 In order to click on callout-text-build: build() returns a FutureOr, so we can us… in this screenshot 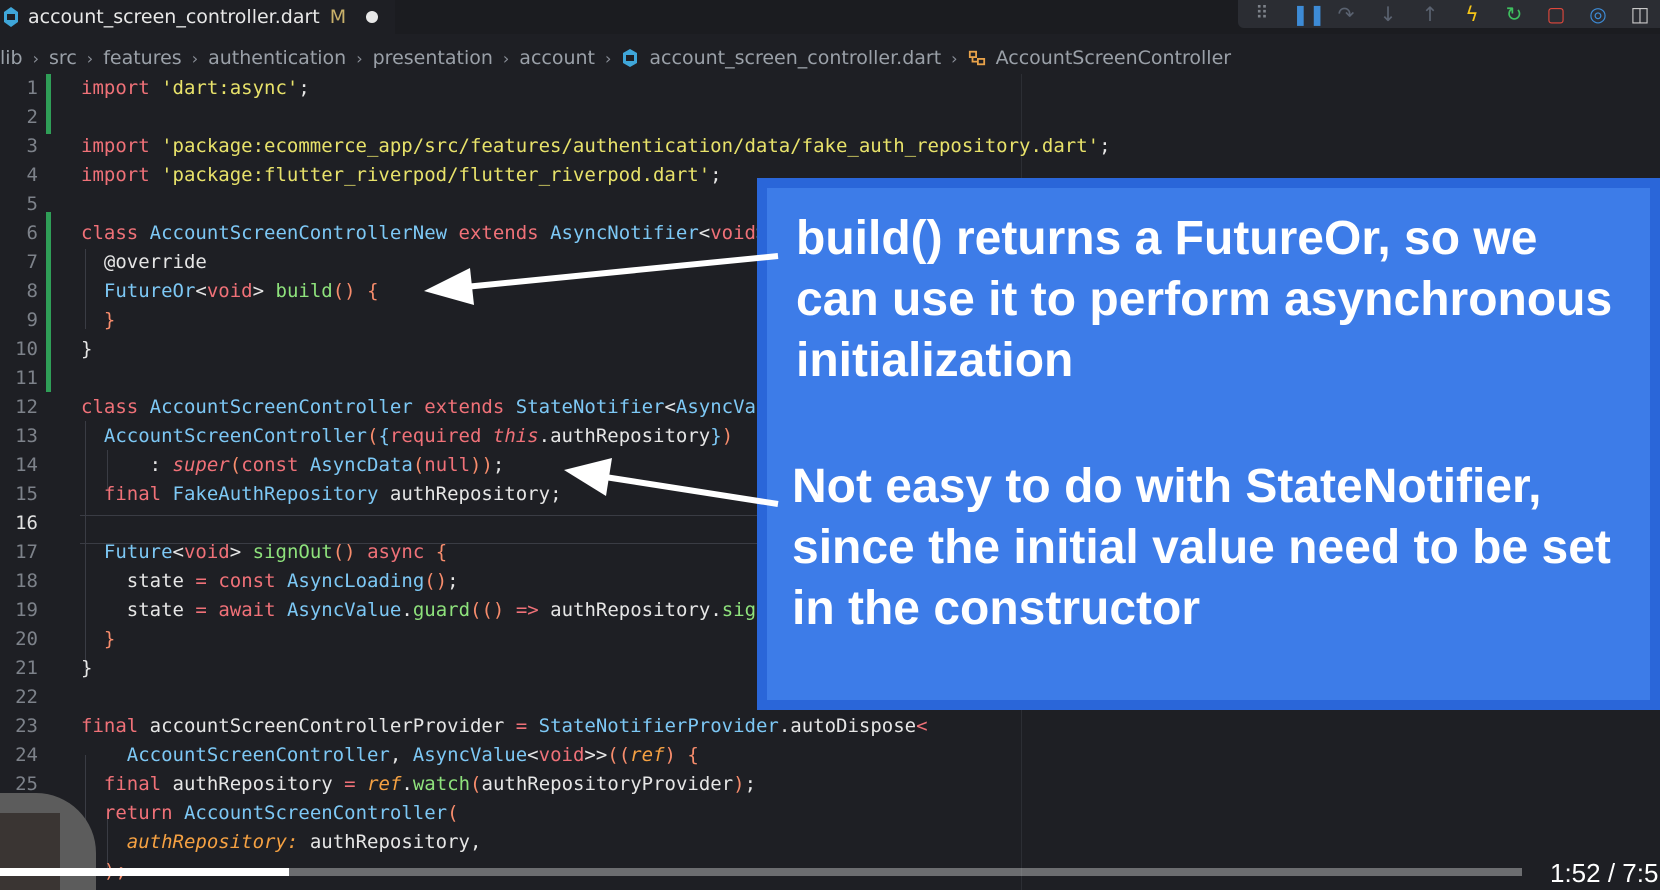, I will do `click(1204, 299)`.